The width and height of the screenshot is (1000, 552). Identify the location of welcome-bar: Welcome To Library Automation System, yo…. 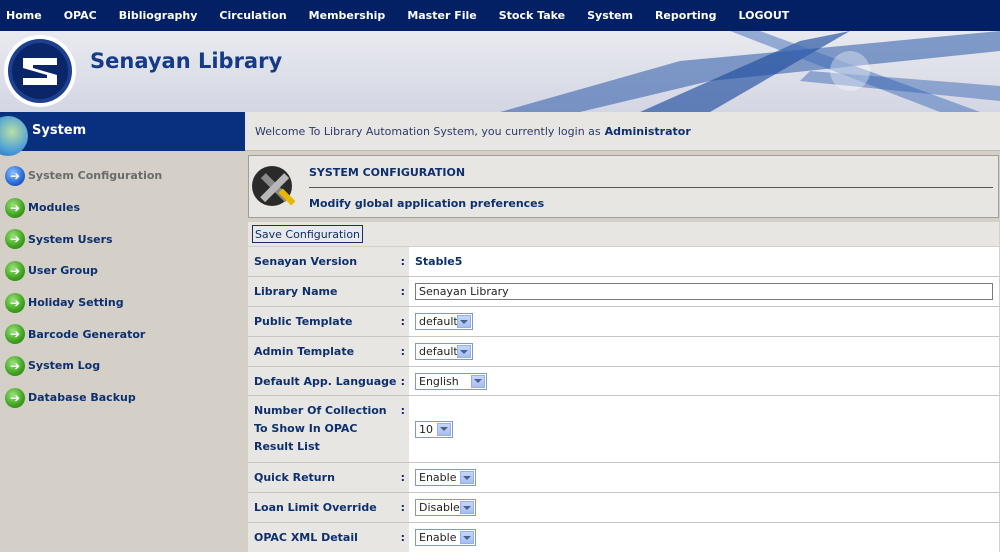
(622, 131).